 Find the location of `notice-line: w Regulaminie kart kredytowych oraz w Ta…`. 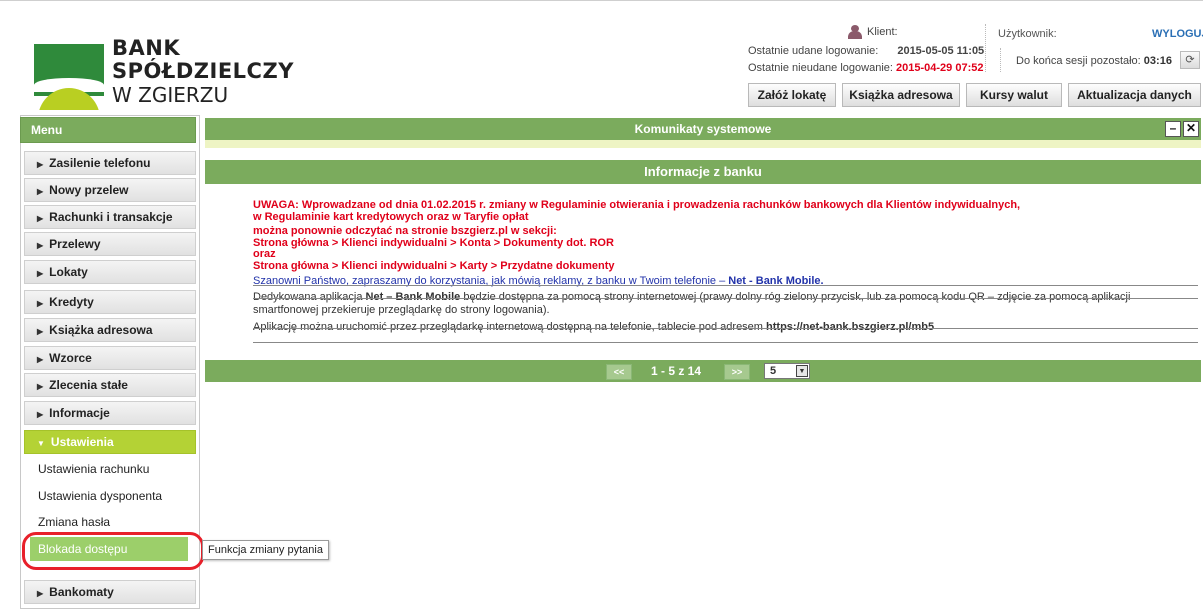

notice-line: w Regulaminie kart kredytowych oraz w Ta… is located at coordinates (391, 216).